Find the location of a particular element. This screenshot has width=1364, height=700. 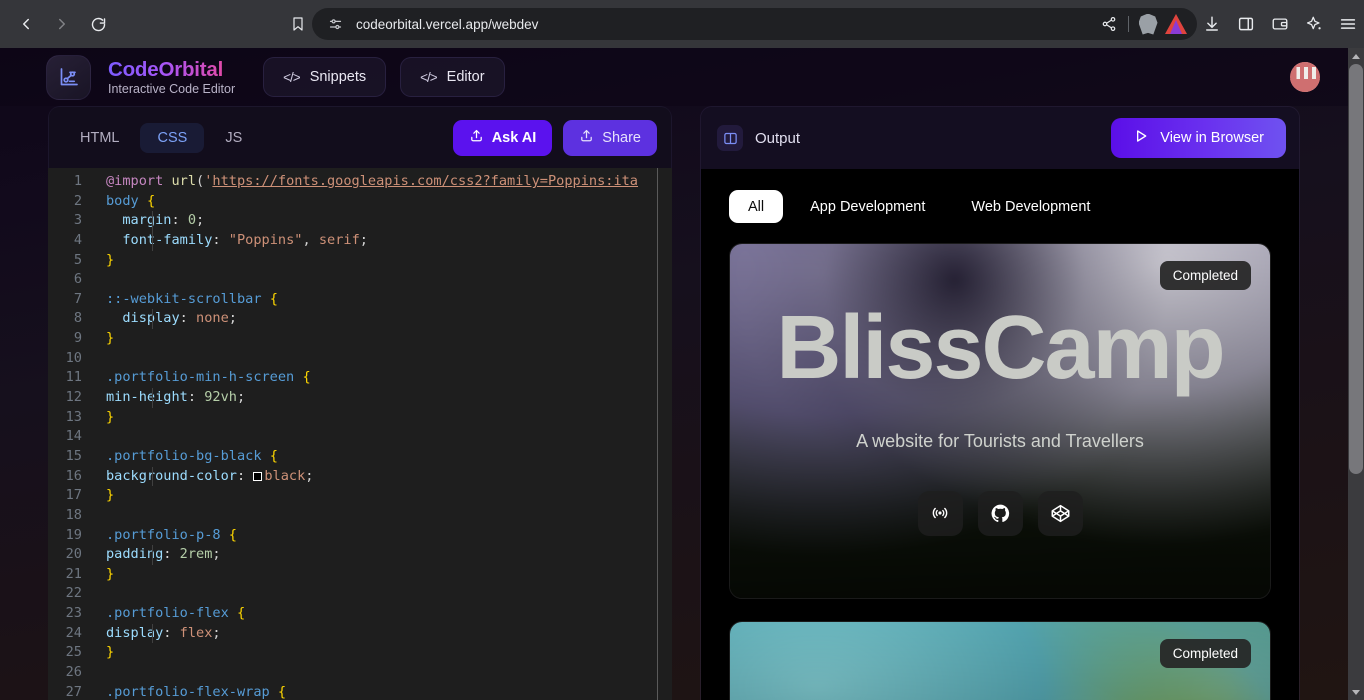

nav-buttons is located at coordinates (62, 24).